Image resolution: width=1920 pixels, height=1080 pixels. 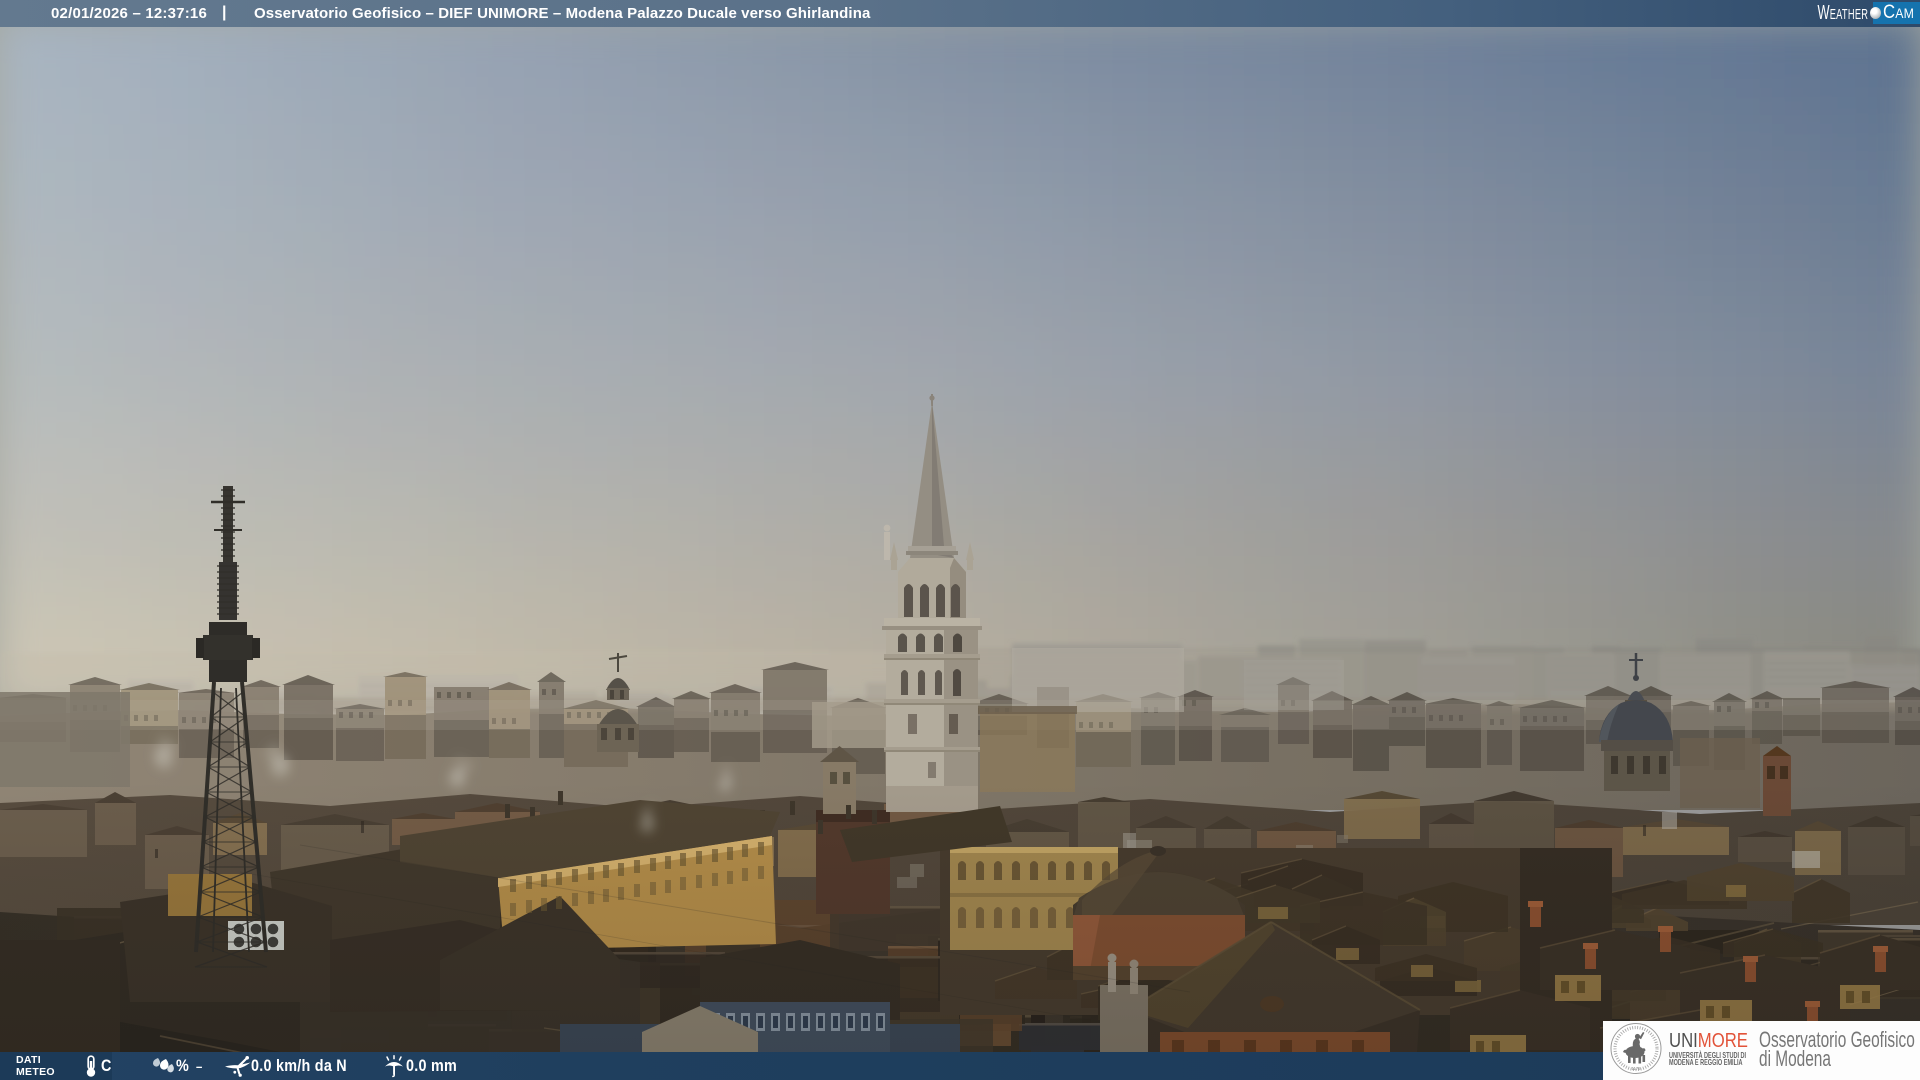 I want to click on svg-text: 1175, so click(x=1636, y=1068).